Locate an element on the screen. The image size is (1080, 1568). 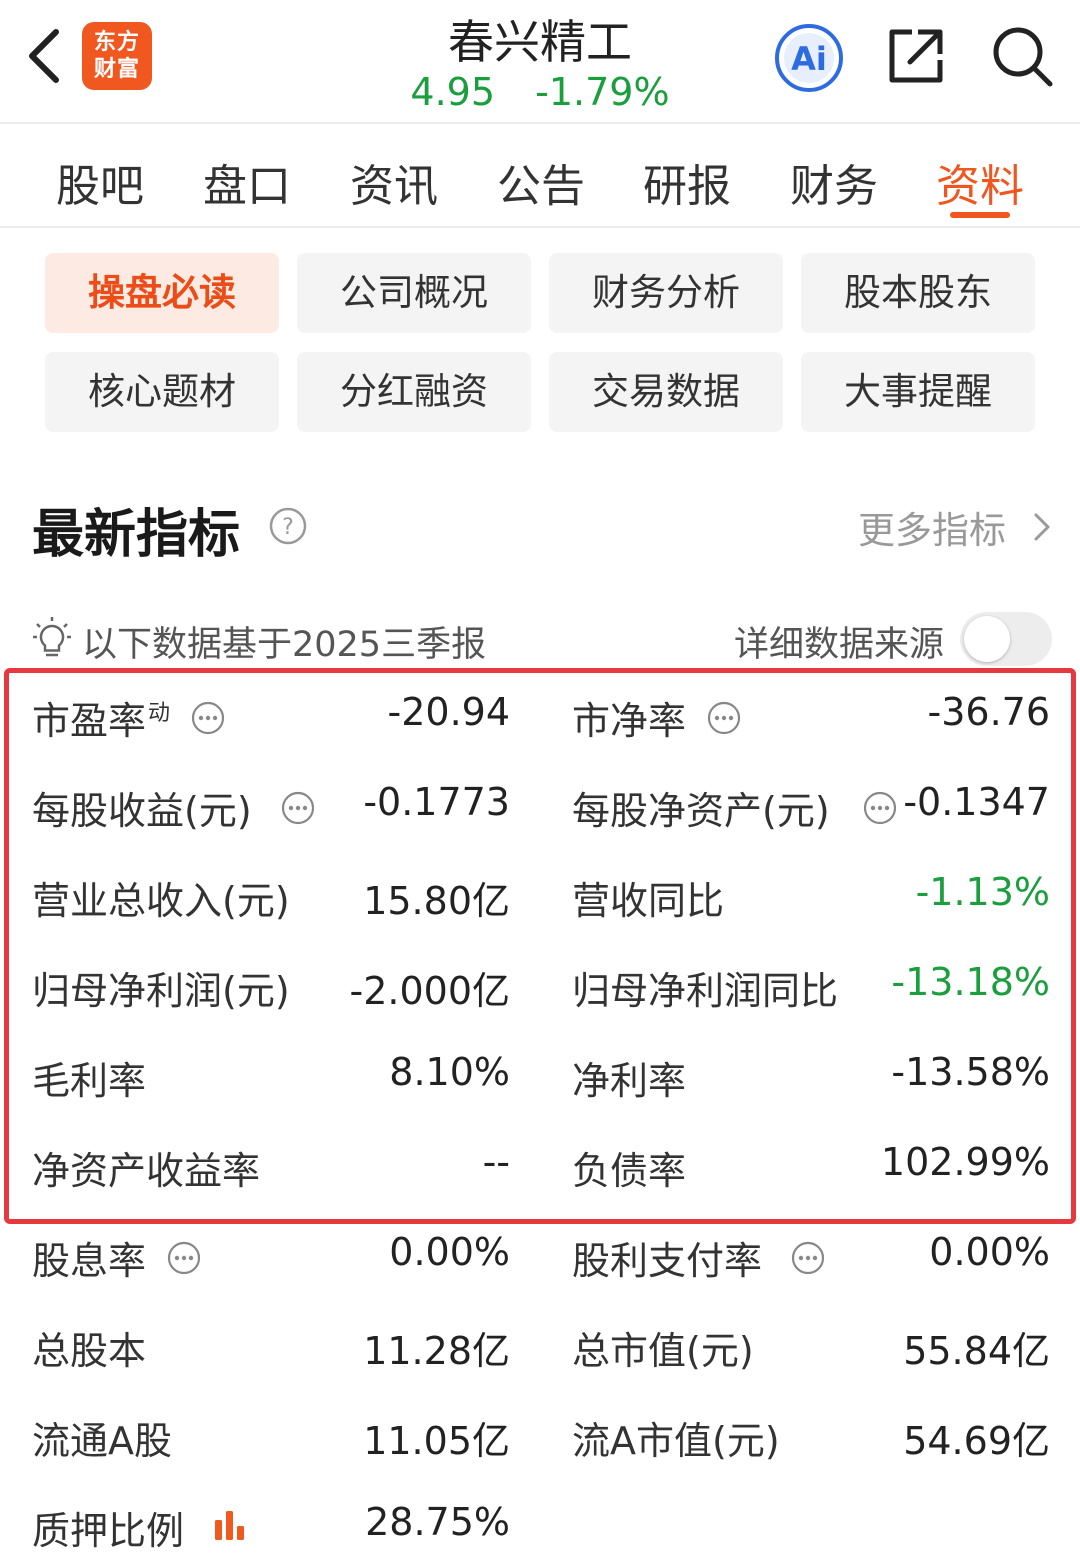
indicator-value-debt-ratio: 102.99% is located at coordinates (965, 1162).